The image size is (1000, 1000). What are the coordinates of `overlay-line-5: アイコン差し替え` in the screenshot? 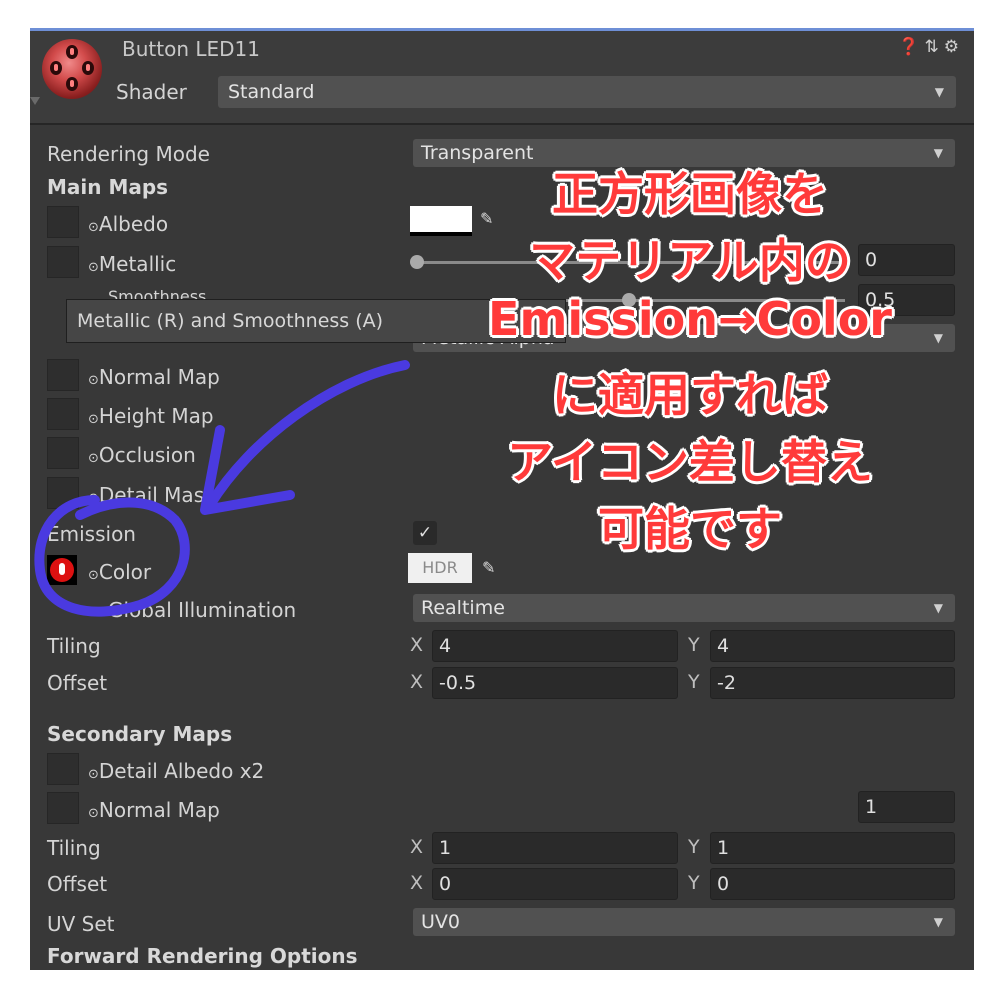 It's located at (690, 462).